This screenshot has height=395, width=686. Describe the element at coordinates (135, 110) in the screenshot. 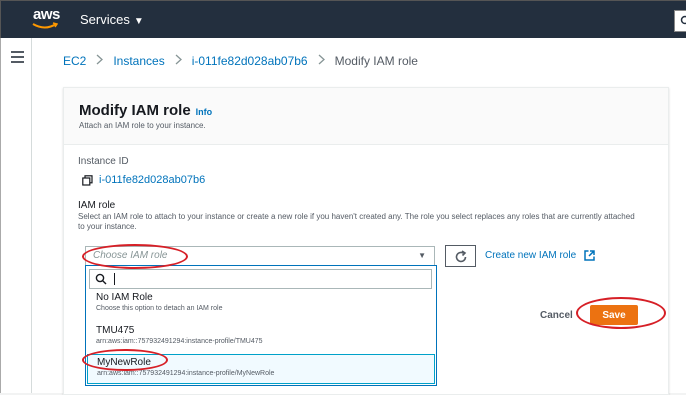

I see `page-title-text: Modify IAM role` at that location.